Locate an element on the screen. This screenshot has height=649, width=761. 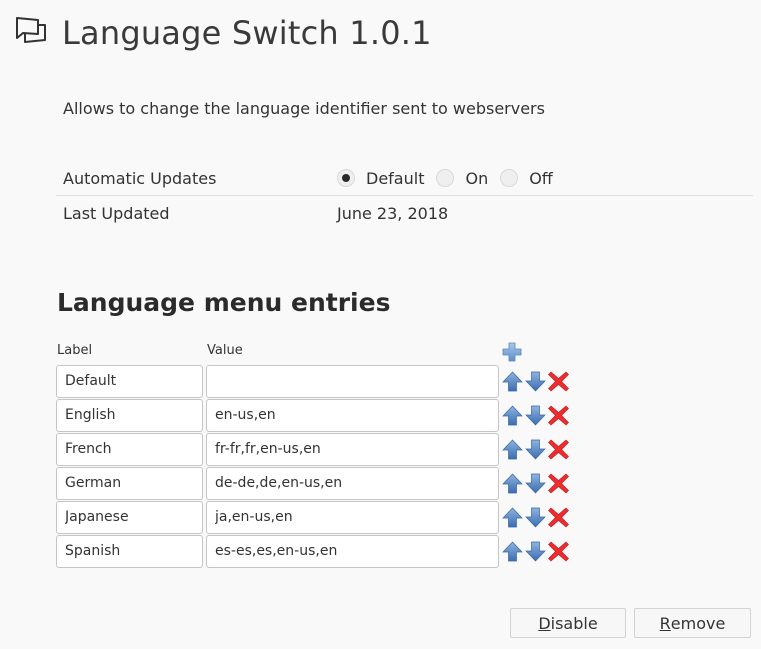
radio-off: Off is located at coordinates (526, 178).